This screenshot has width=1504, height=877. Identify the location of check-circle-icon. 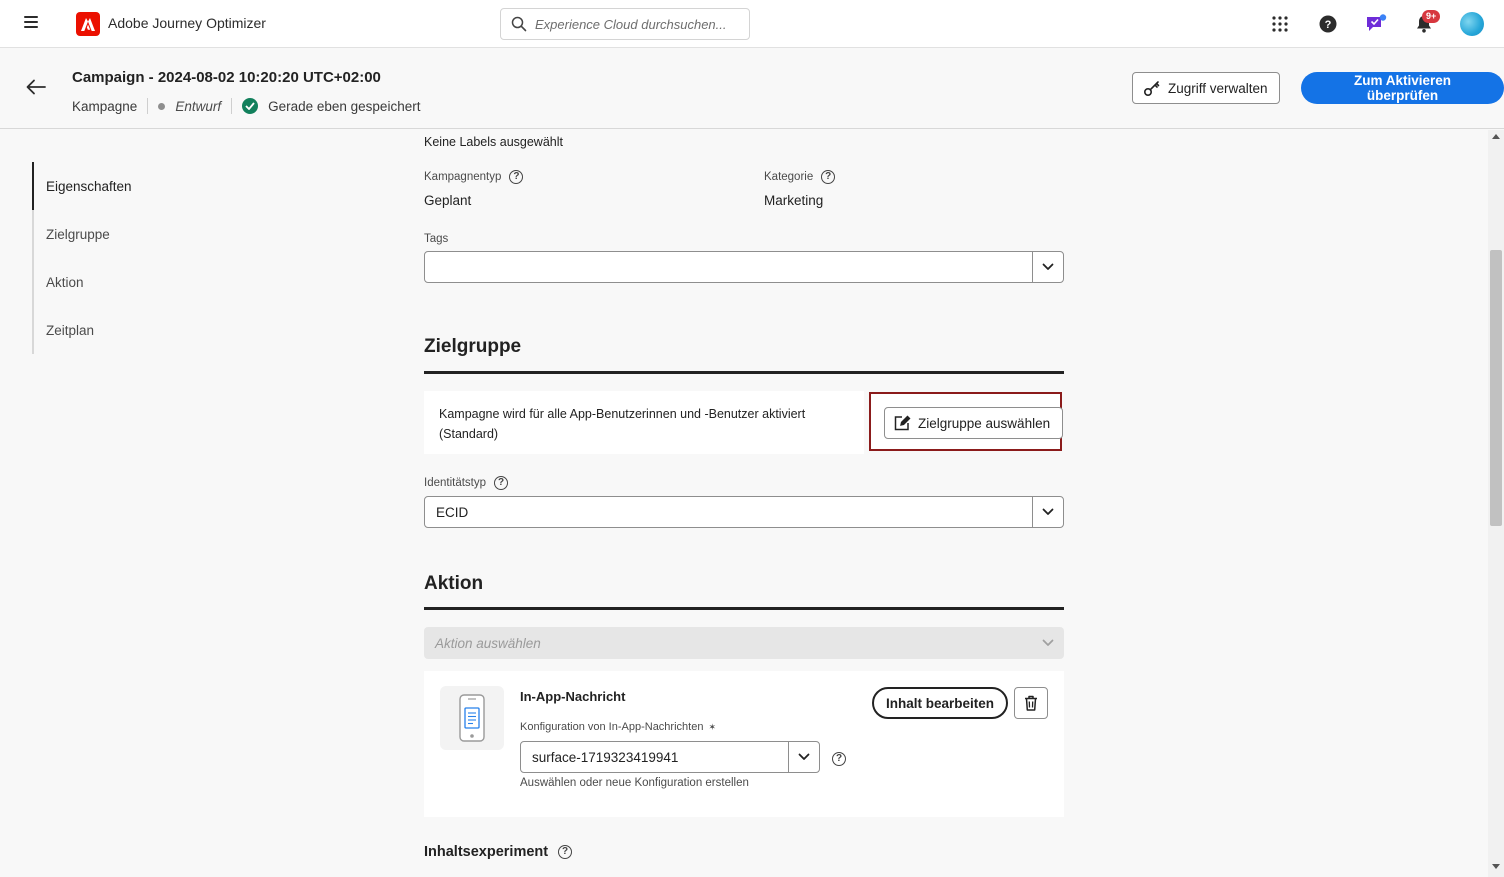
(250, 106).